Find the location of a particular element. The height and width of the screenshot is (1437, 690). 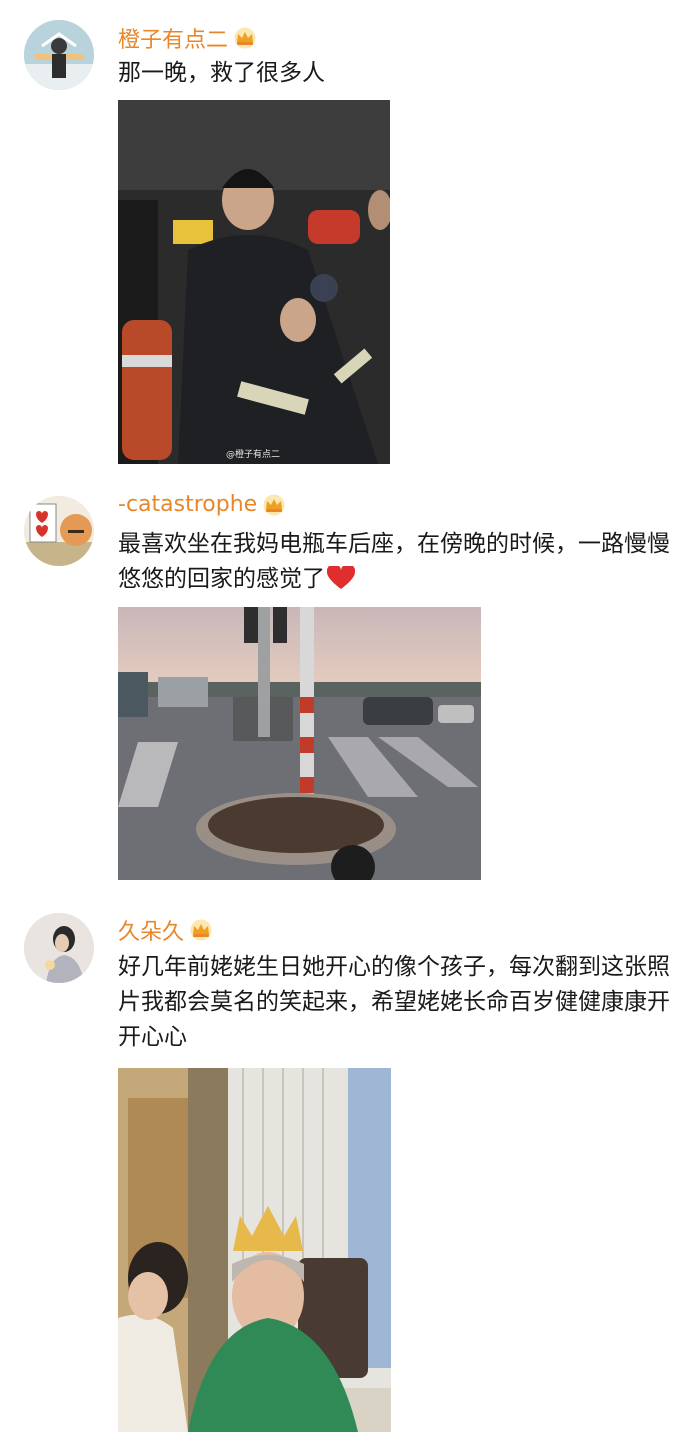

avatar-cartoon-hearts-icon is located at coordinates (59, 531).